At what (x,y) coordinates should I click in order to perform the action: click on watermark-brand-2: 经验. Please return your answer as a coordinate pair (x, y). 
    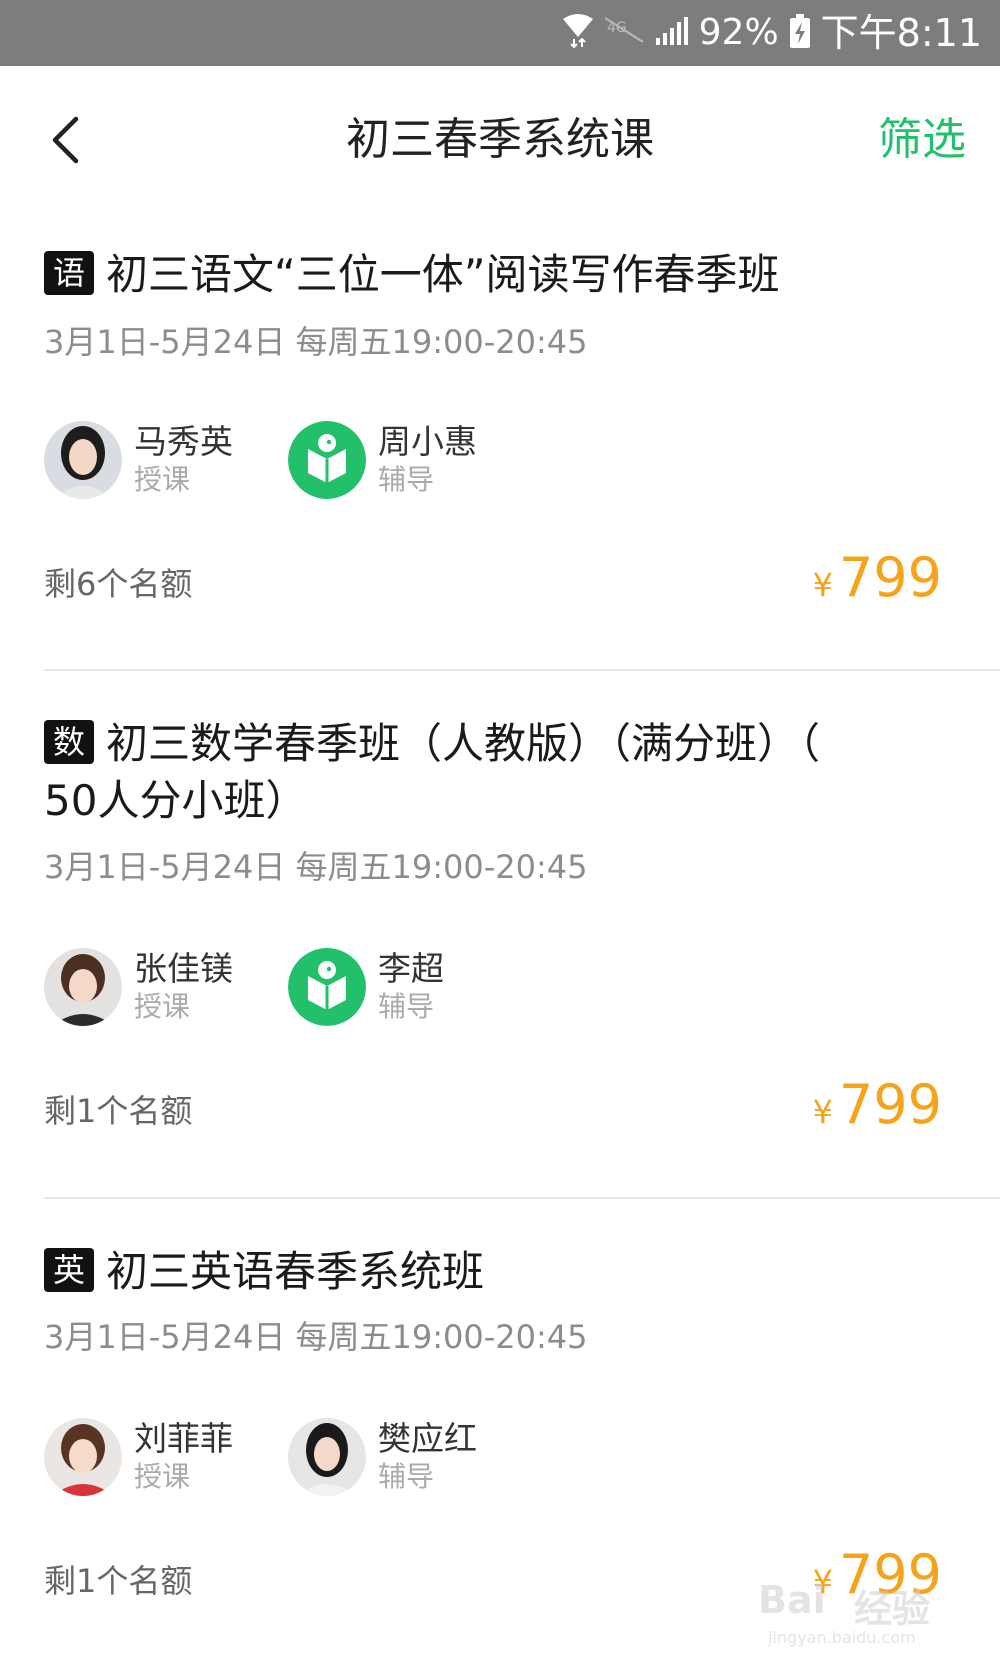
    Looking at the image, I should click on (892, 1609).